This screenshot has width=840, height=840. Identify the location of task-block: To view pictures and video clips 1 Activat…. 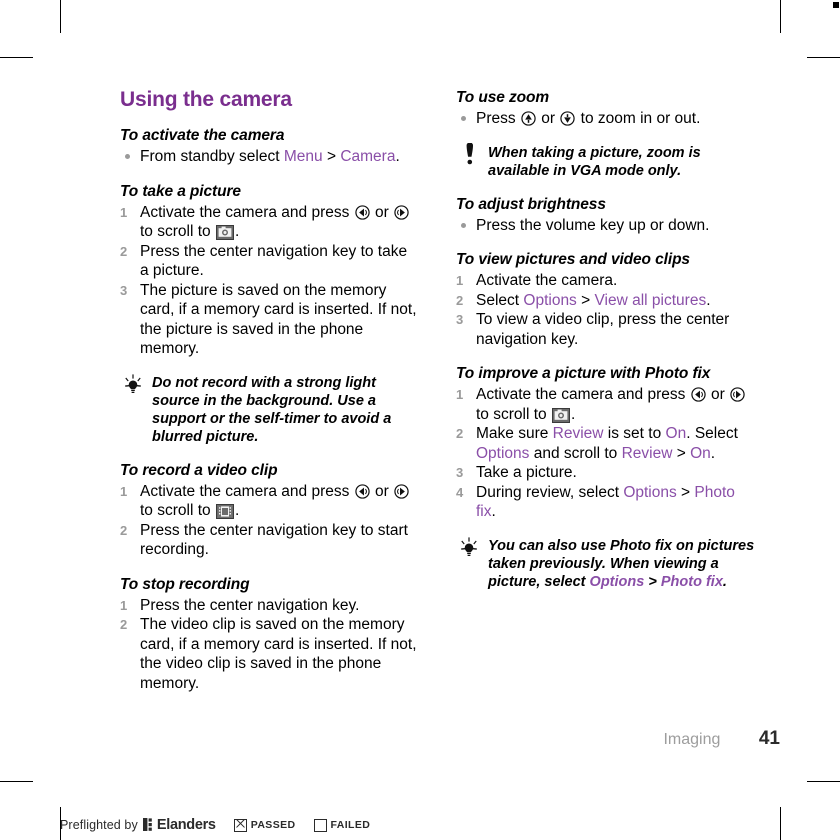
(606, 299).